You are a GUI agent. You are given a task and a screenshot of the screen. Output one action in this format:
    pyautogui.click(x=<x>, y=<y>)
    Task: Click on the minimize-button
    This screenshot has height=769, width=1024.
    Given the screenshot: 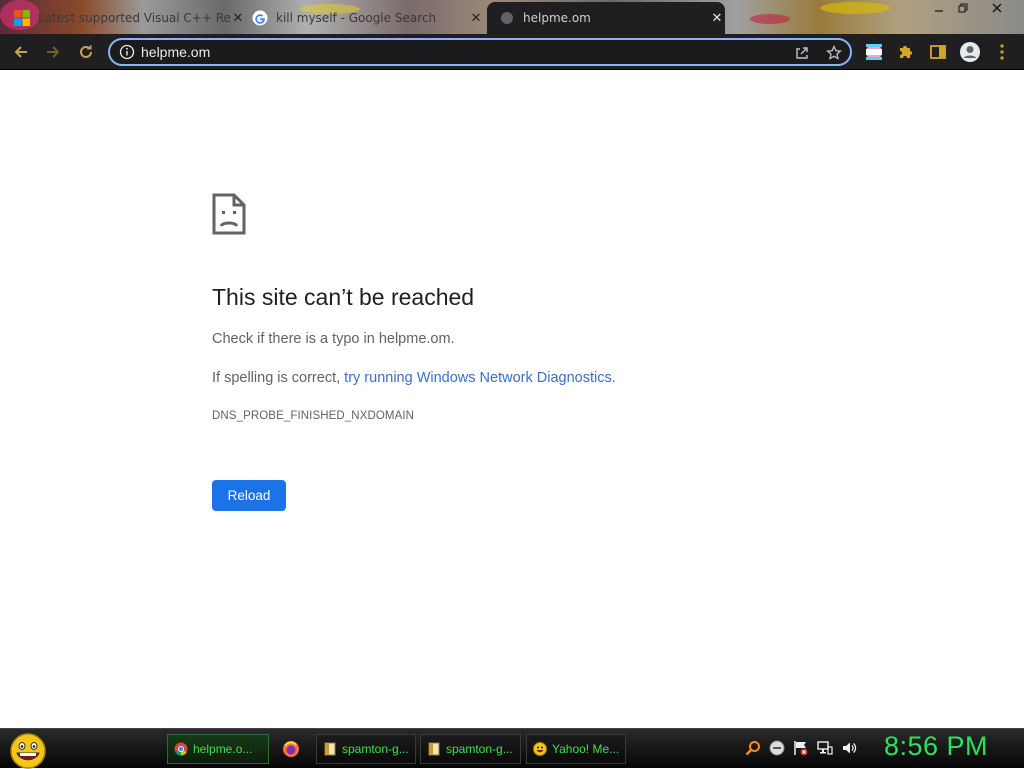 What is the action you would take?
    pyautogui.click(x=939, y=8)
    